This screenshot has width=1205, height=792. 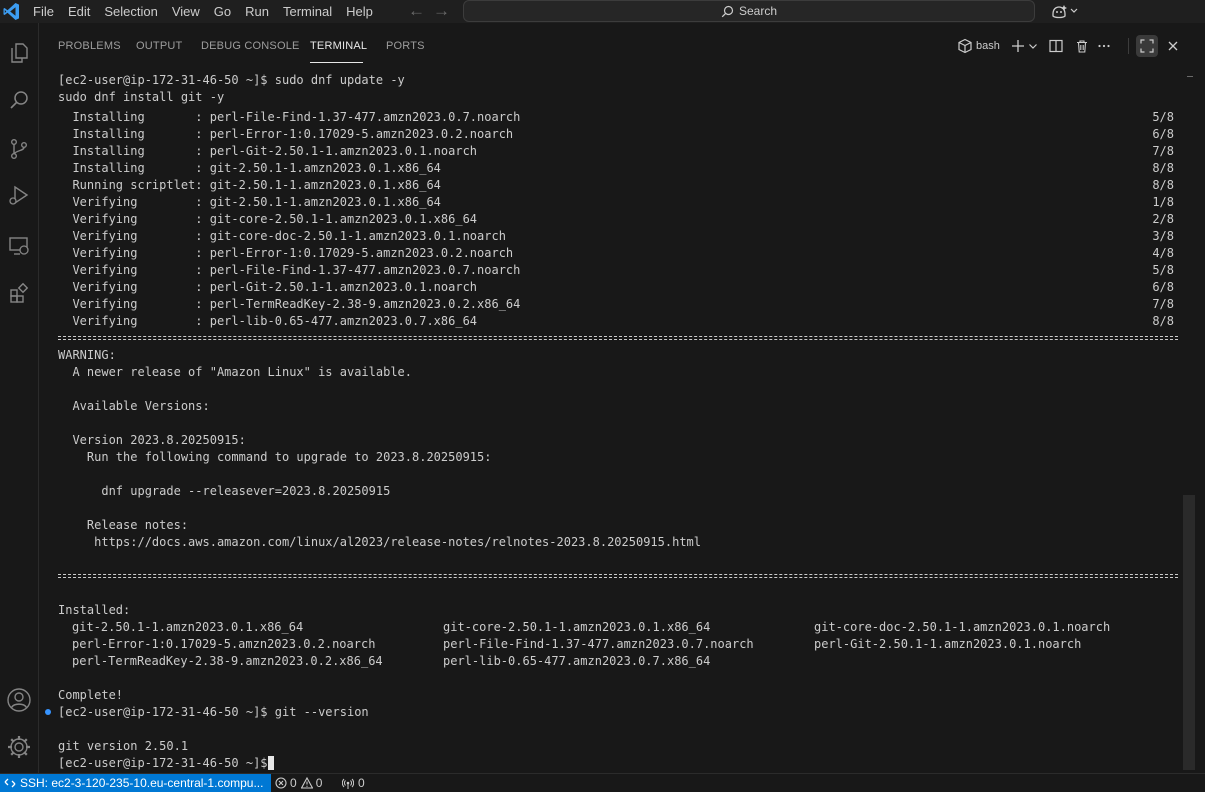 What do you see at coordinates (19, 293) in the screenshot?
I see `extensions-icon` at bounding box center [19, 293].